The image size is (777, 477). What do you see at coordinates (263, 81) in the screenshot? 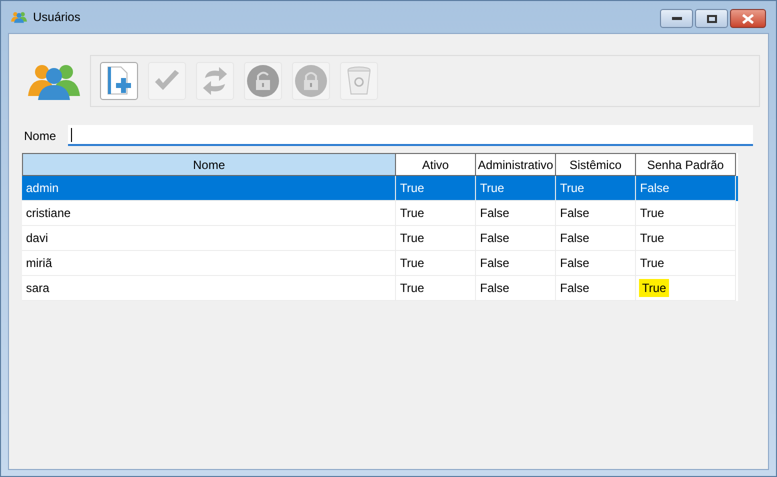
I see `unlock-icon` at bounding box center [263, 81].